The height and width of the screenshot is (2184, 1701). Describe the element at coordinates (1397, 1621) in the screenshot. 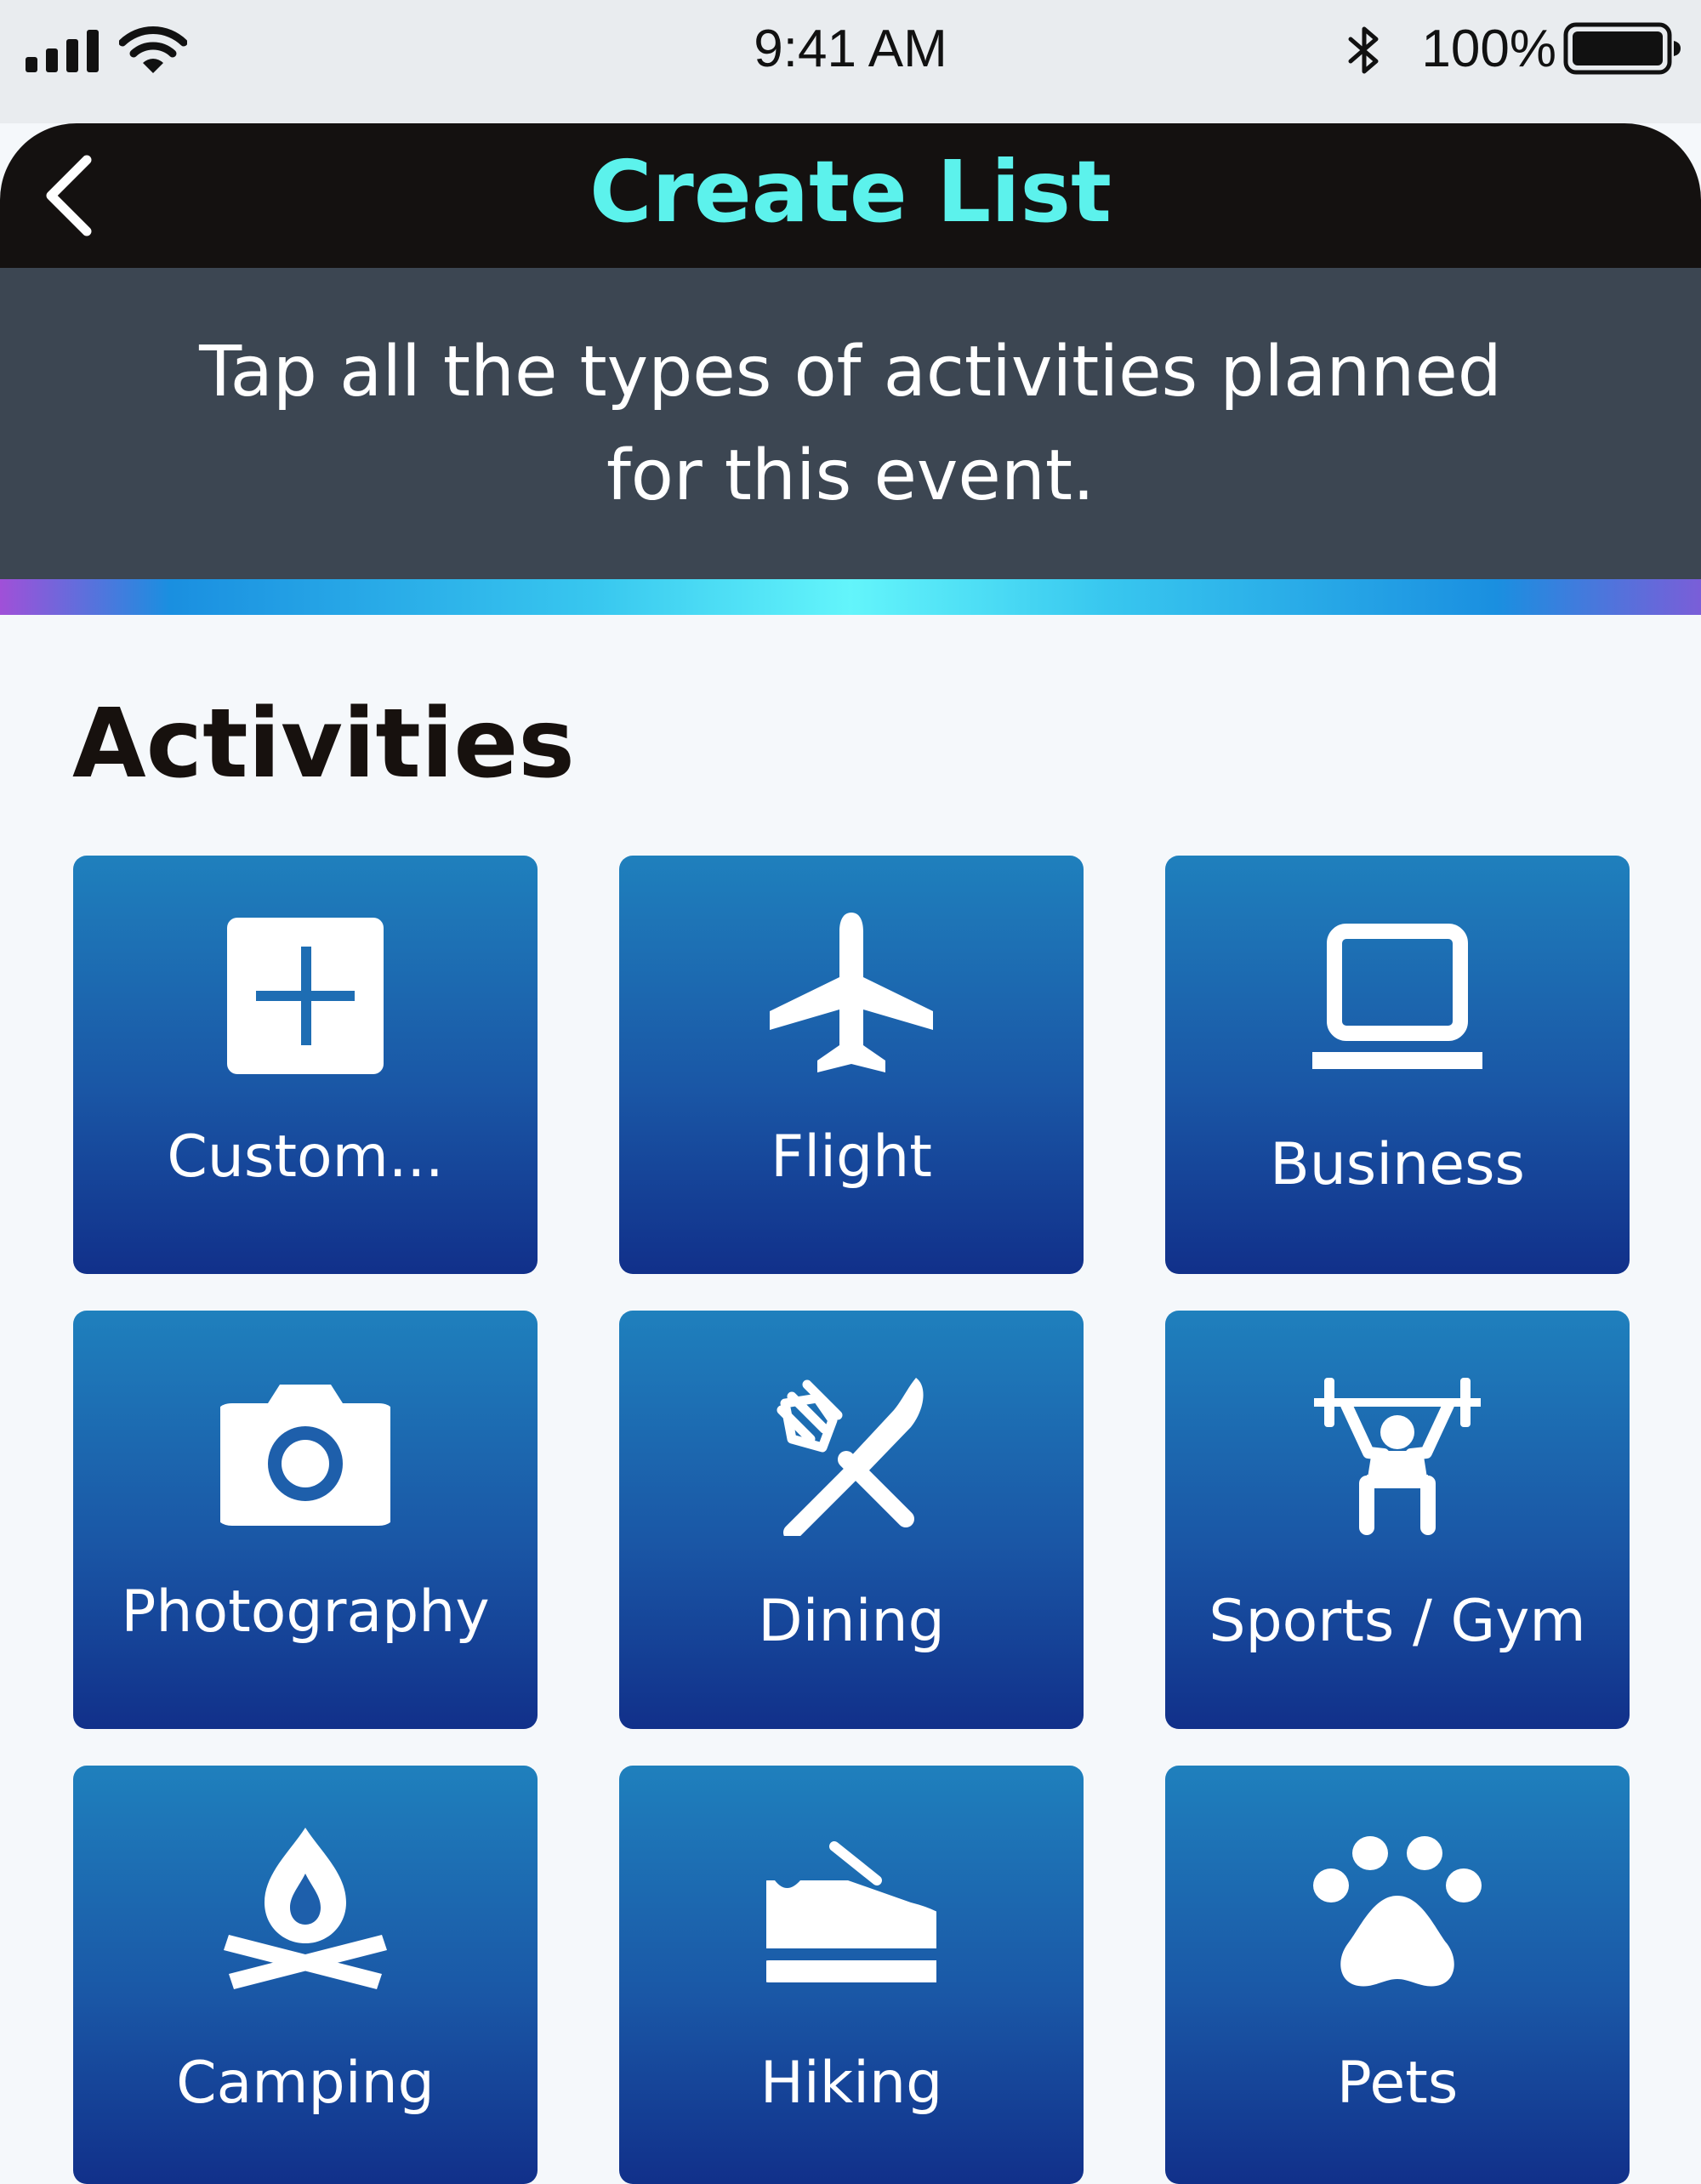

I see `activity-label: Sports / Gym` at that location.